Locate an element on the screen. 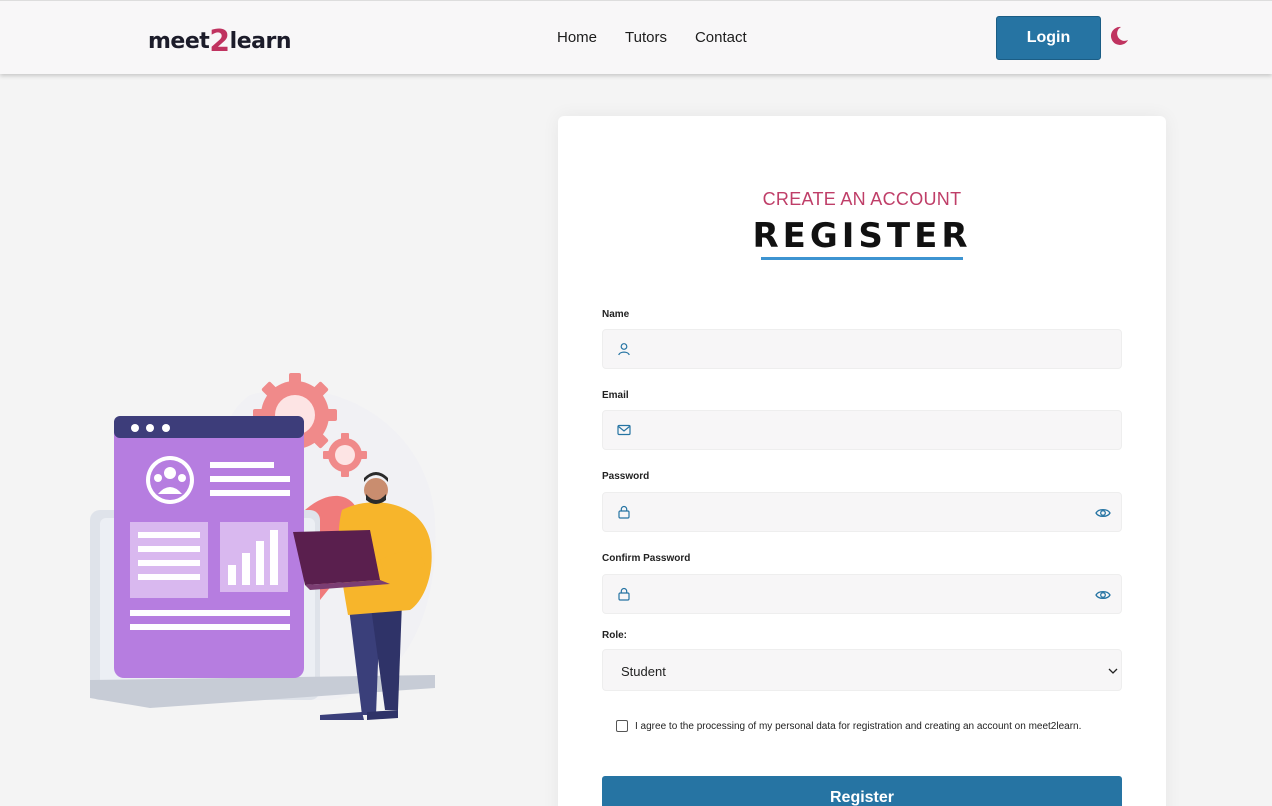 The width and height of the screenshot is (1272, 806). confirm-password-field-wrapper is located at coordinates (862, 594).